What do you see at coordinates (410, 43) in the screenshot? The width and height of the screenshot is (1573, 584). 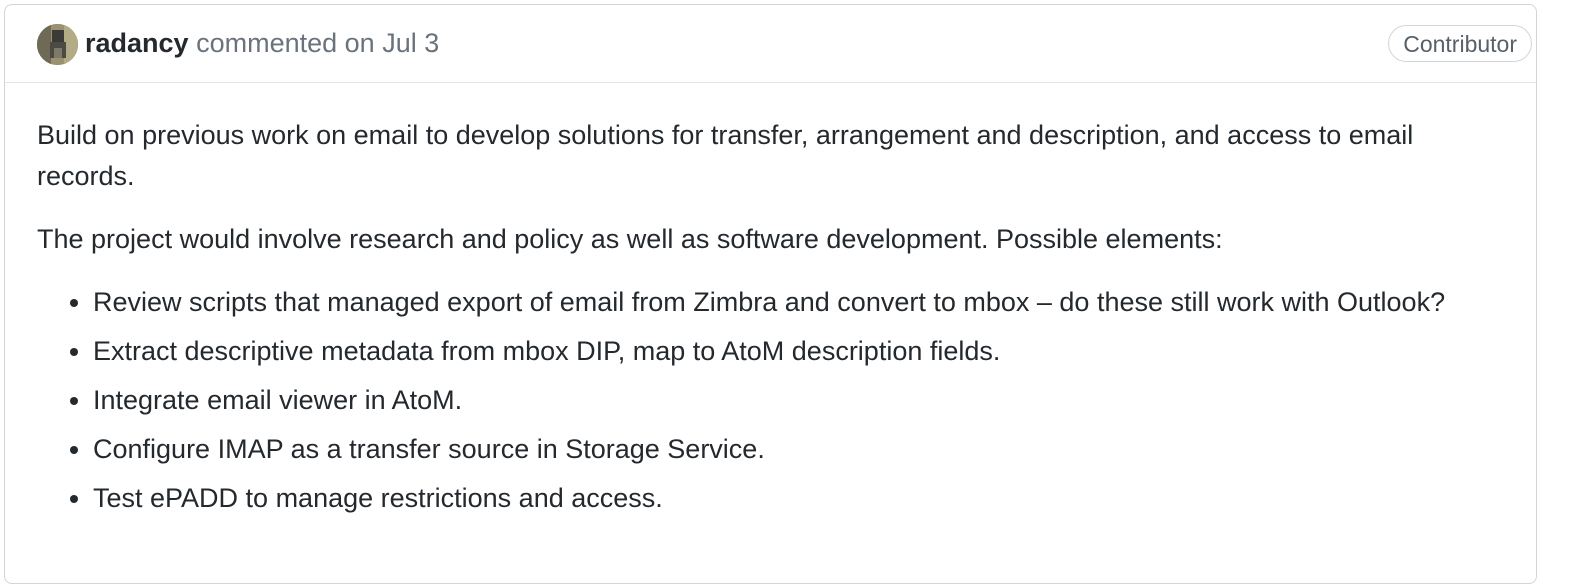 I see `comment-date-link: Jul 3` at bounding box center [410, 43].